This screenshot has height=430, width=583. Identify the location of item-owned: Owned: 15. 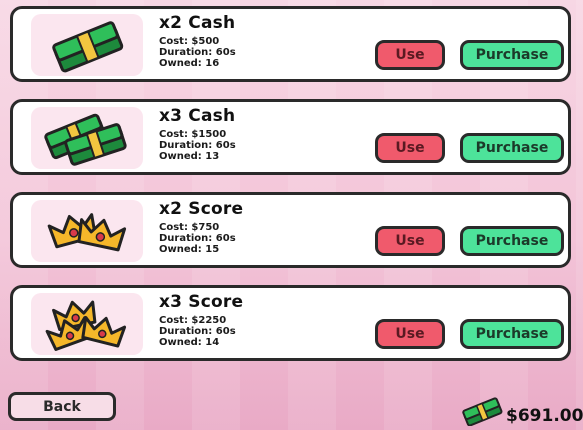
(189, 249).